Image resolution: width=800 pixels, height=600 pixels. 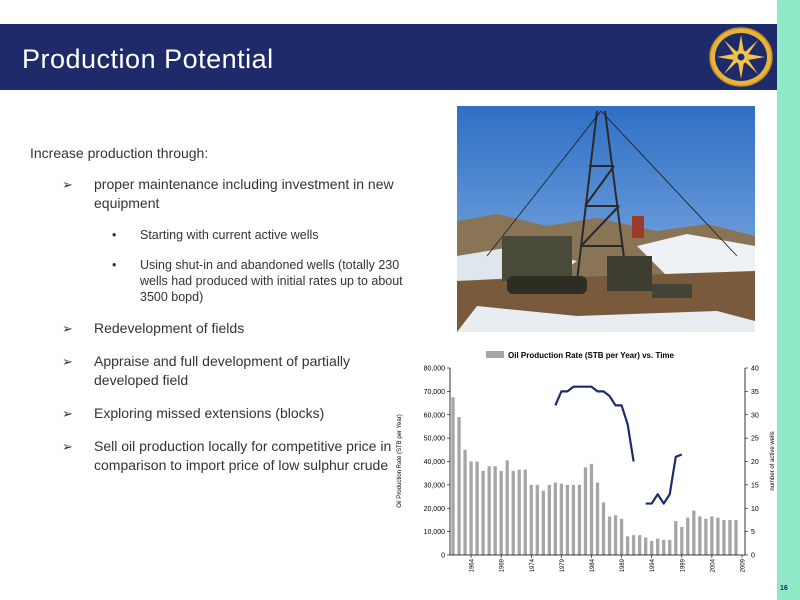 I want to click on y-tick-label: 40,000, so click(x=435, y=462).